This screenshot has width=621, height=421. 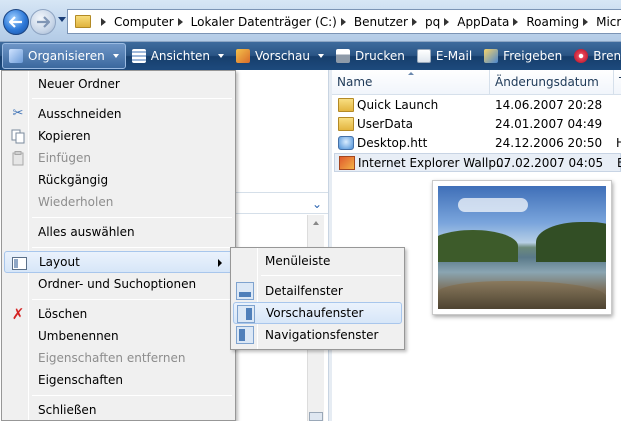 What do you see at coordinates (552, 82) in the screenshot?
I see `column-date: Änderungsdatum` at bounding box center [552, 82].